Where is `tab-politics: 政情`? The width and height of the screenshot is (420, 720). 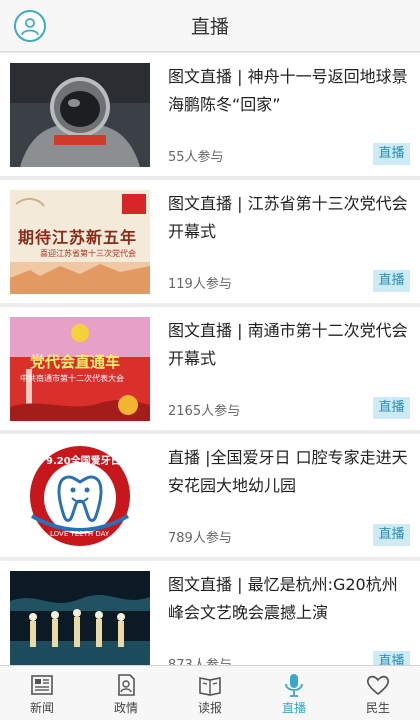
tab-politics: 政情 is located at coordinates (126, 693).